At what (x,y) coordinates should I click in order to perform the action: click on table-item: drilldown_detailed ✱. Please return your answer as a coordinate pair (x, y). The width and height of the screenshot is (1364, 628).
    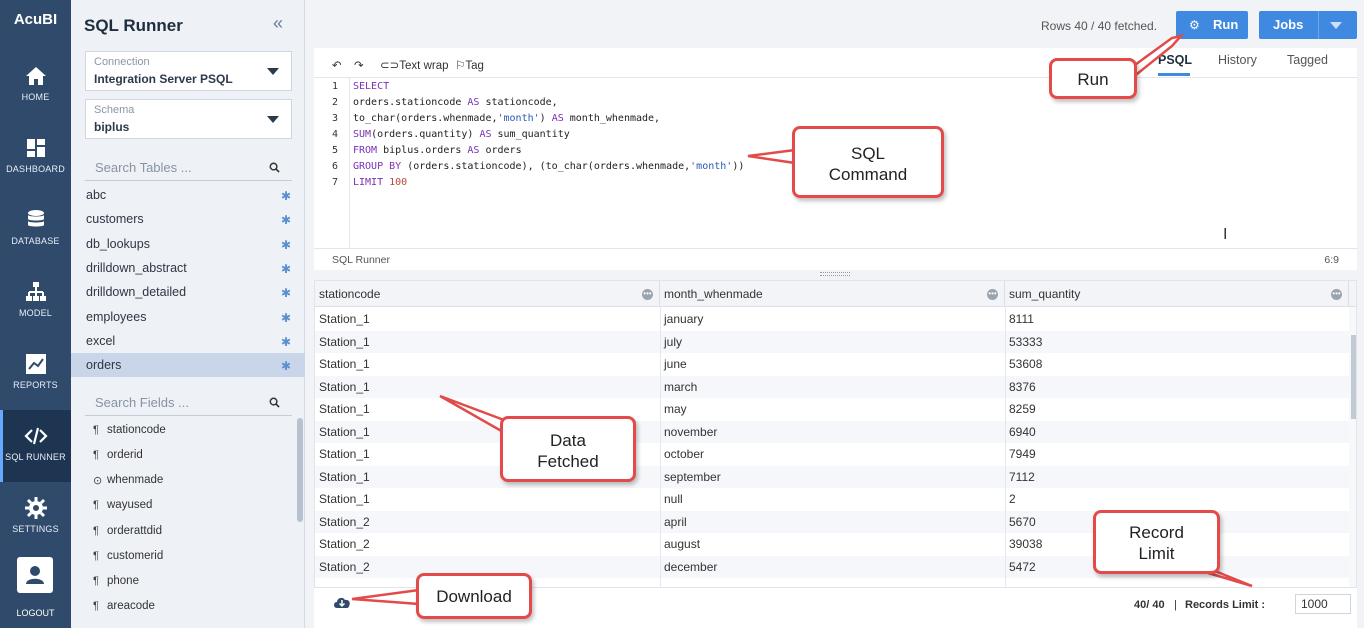
    Looking at the image, I should click on (195, 292).